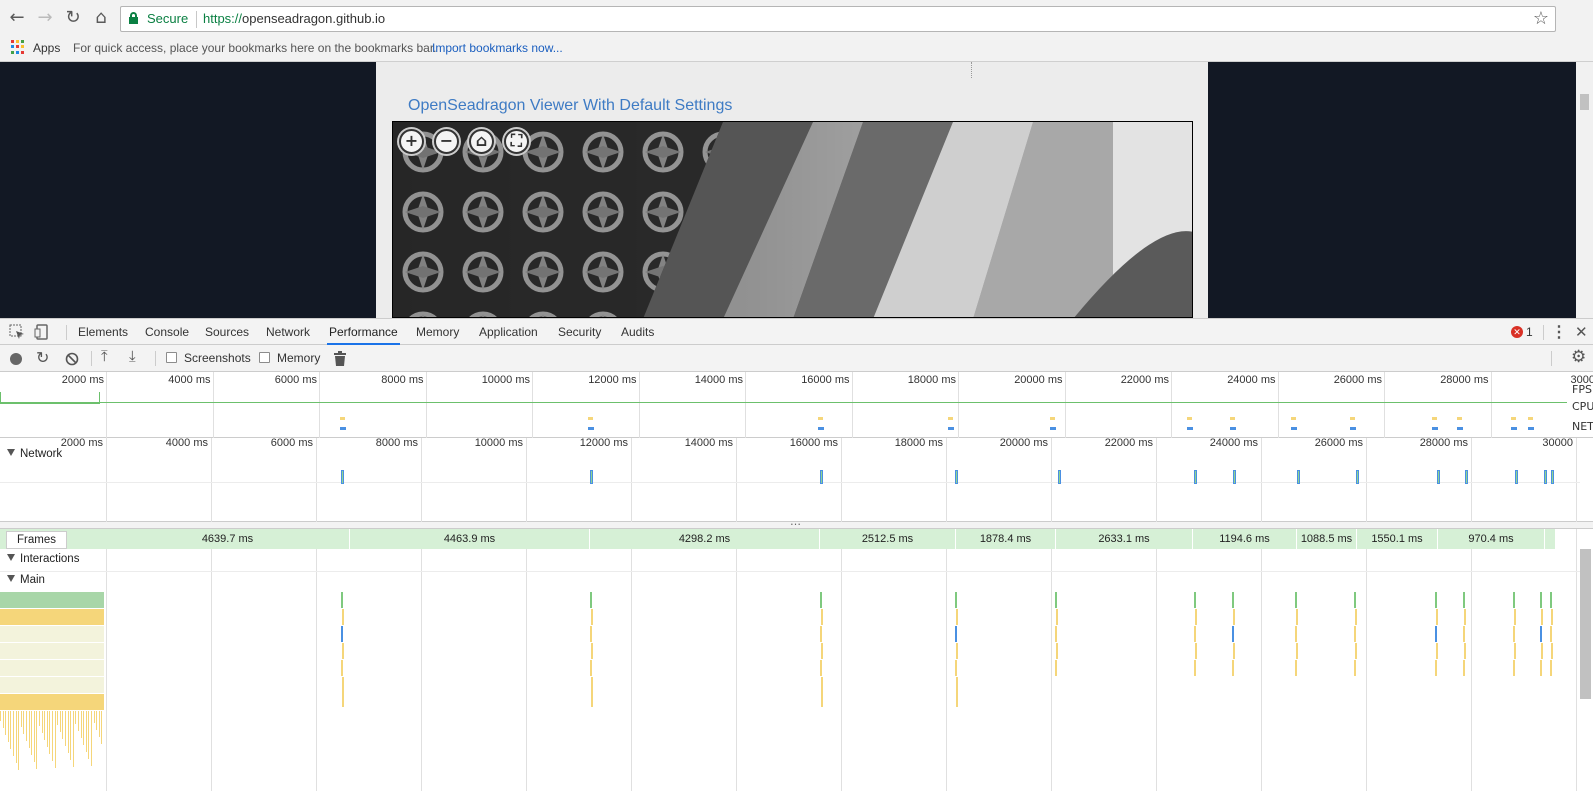 Image resolution: width=1593 pixels, height=791 pixels. Describe the element at coordinates (294, 18) in the screenshot. I see `url-text: https://openseadragon.github.io` at that location.